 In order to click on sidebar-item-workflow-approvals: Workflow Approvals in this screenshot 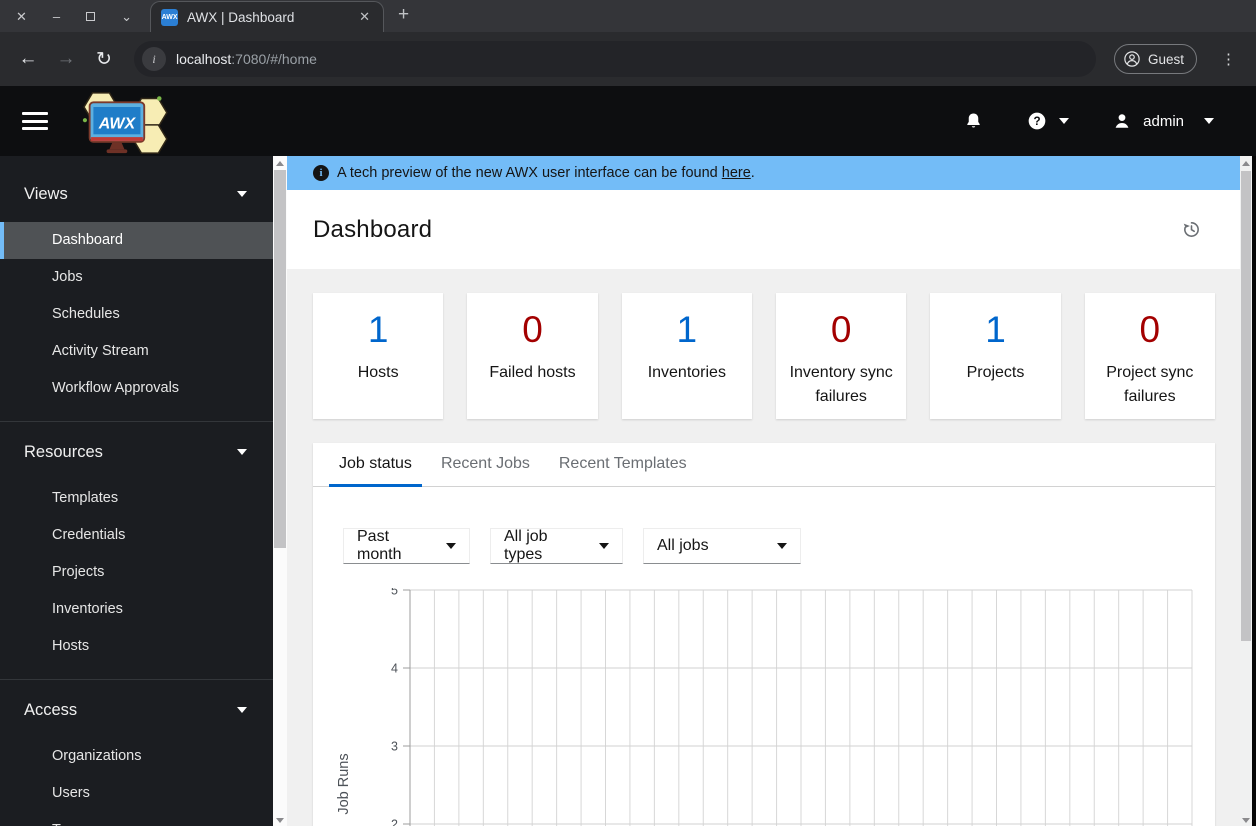, I will do `click(136, 388)`.